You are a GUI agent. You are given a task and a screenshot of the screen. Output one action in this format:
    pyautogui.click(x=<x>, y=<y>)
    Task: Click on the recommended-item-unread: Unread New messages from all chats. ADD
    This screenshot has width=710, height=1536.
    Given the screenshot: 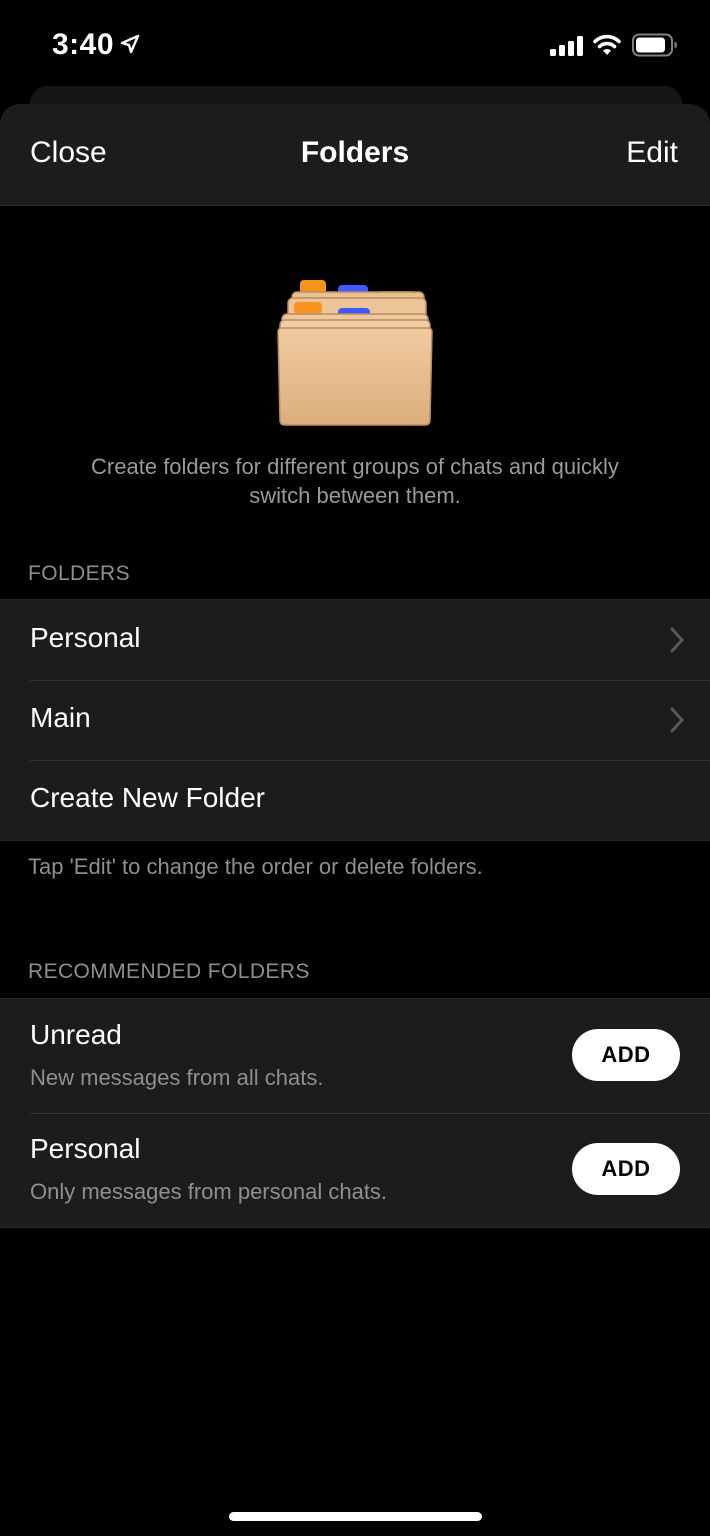 What is the action you would take?
    pyautogui.click(x=355, y=1056)
    